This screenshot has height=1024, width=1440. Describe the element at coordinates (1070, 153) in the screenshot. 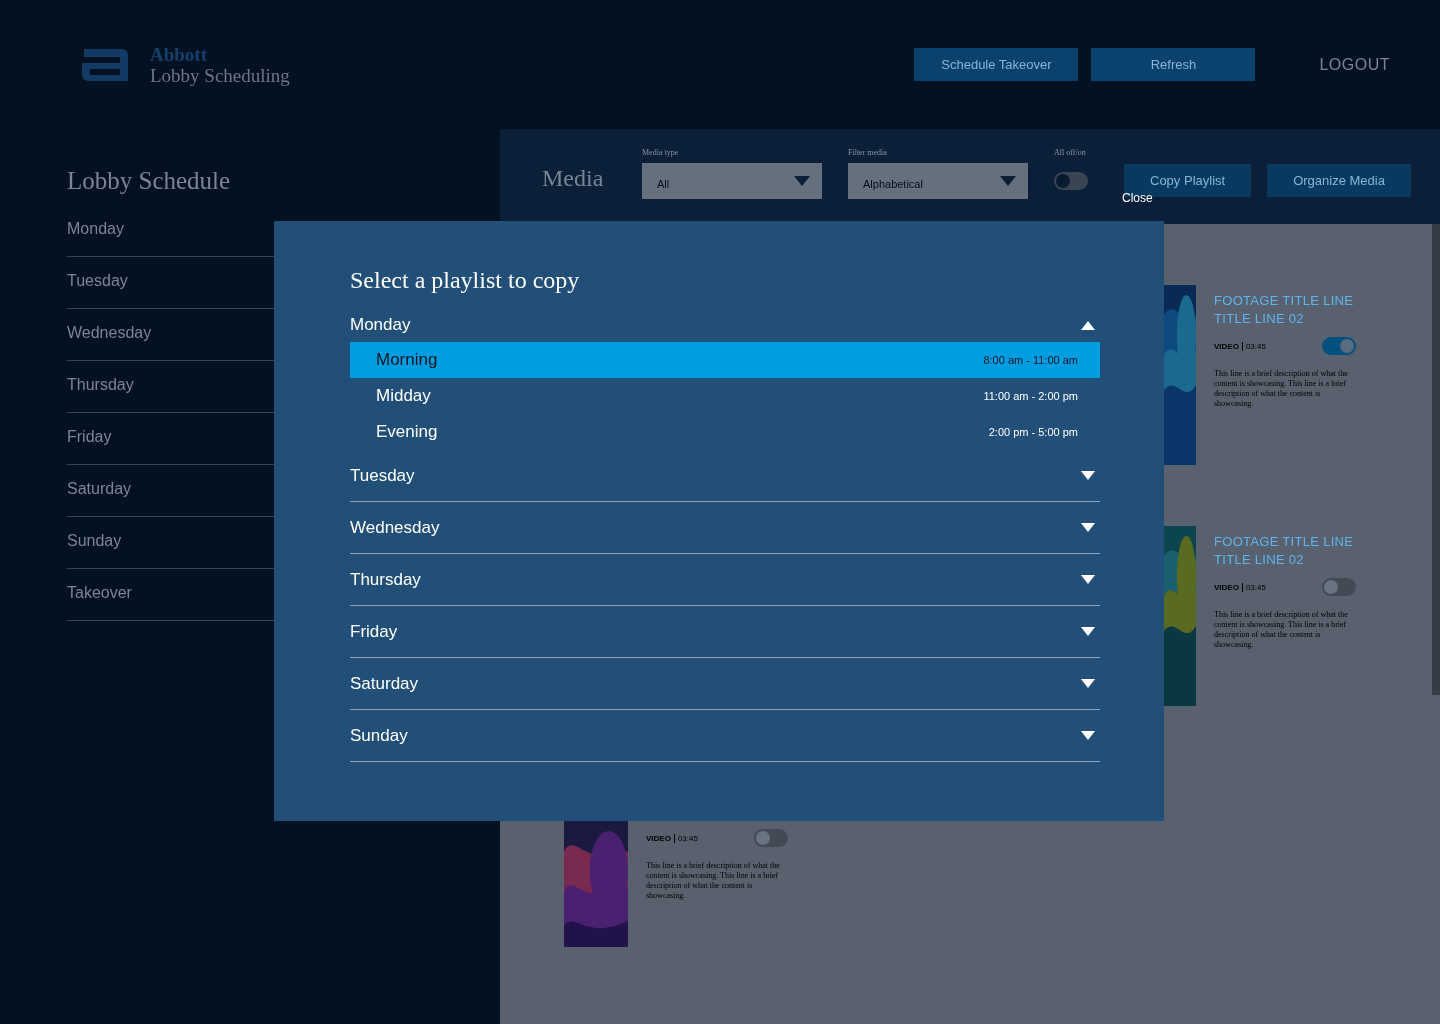

I see `toggle-label: All off/on` at that location.